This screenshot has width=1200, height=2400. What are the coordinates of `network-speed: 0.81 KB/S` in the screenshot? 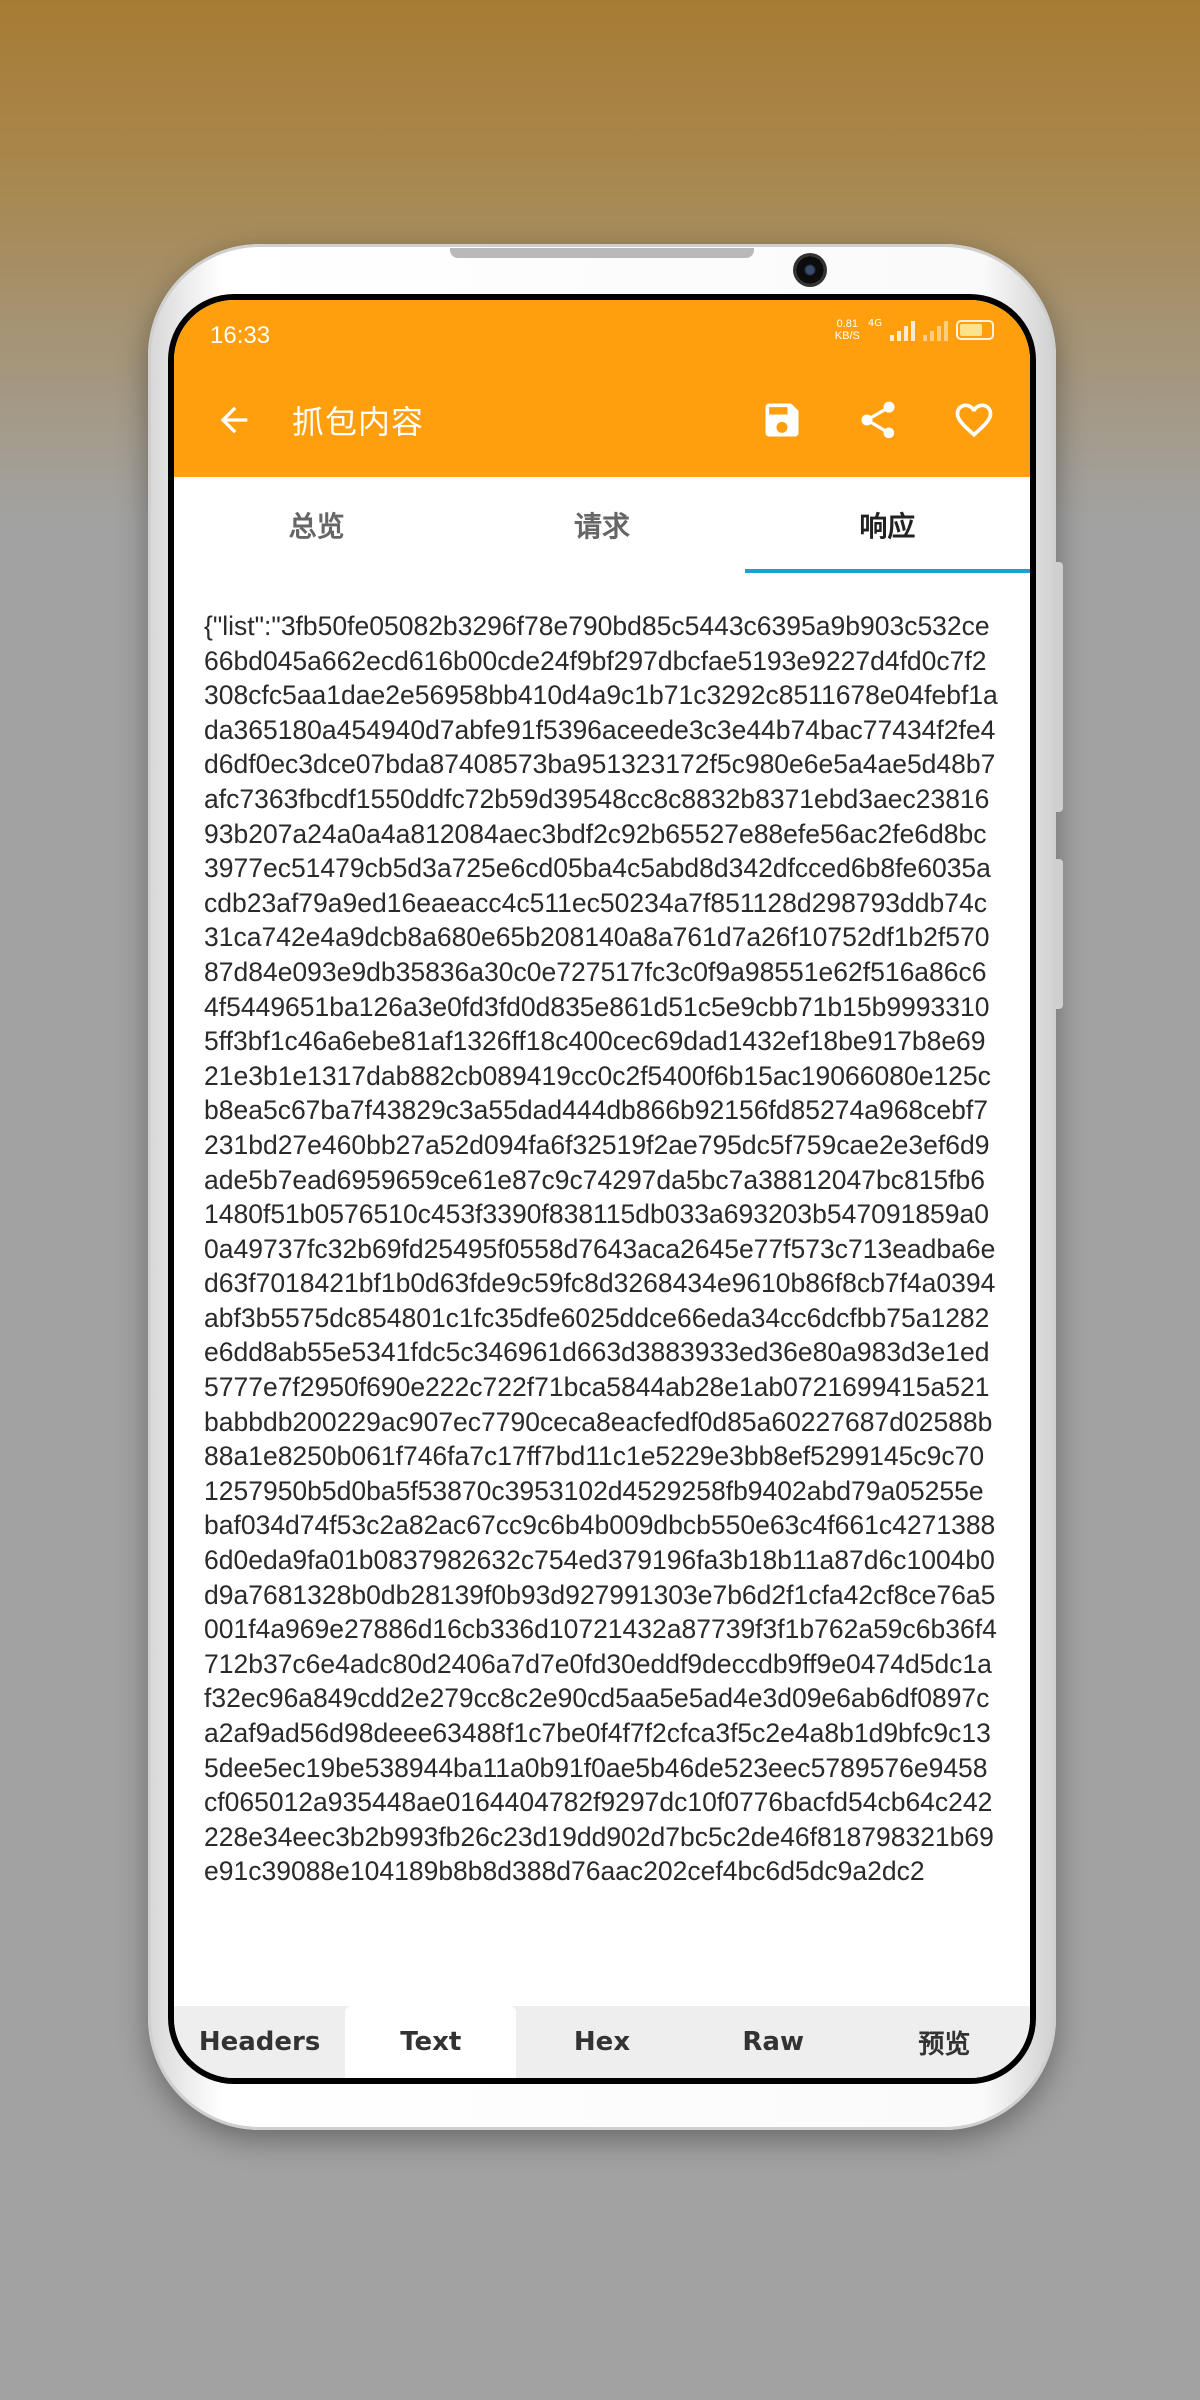 It's located at (847, 330).